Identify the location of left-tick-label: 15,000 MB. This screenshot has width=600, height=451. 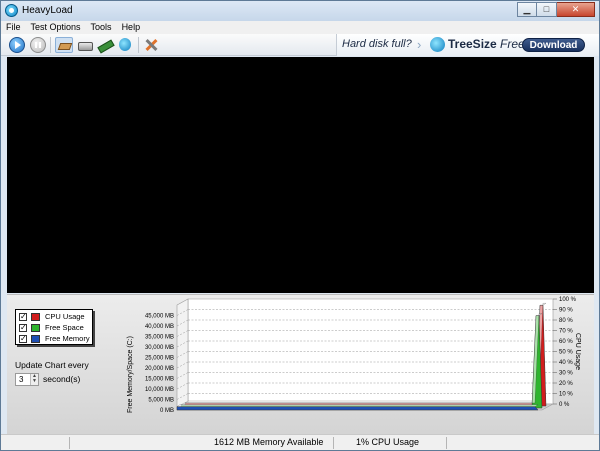
(159, 380).